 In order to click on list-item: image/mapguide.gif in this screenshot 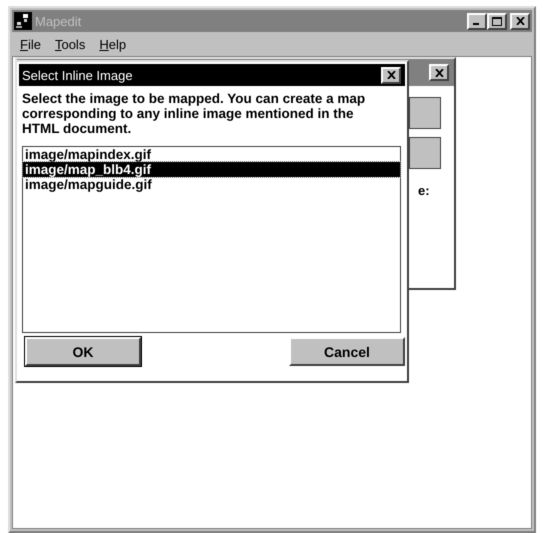, I will do `click(211, 184)`.